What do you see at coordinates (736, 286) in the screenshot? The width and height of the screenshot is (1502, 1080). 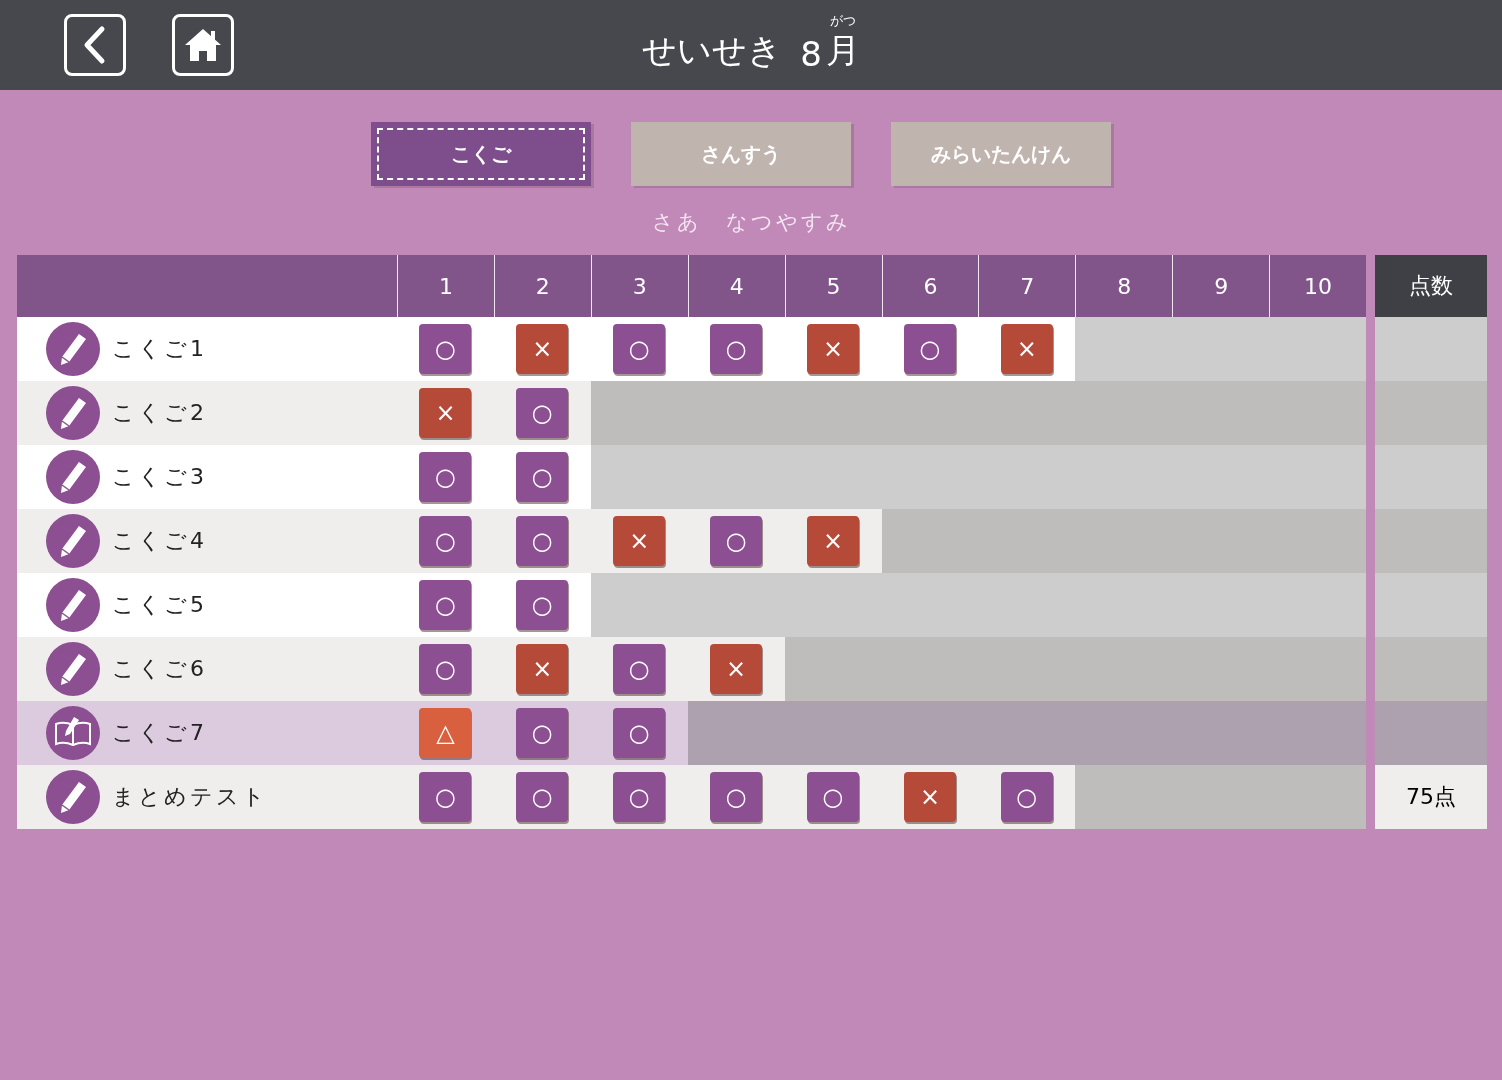 I see `column-header: 4` at bounding box center [736, 286].